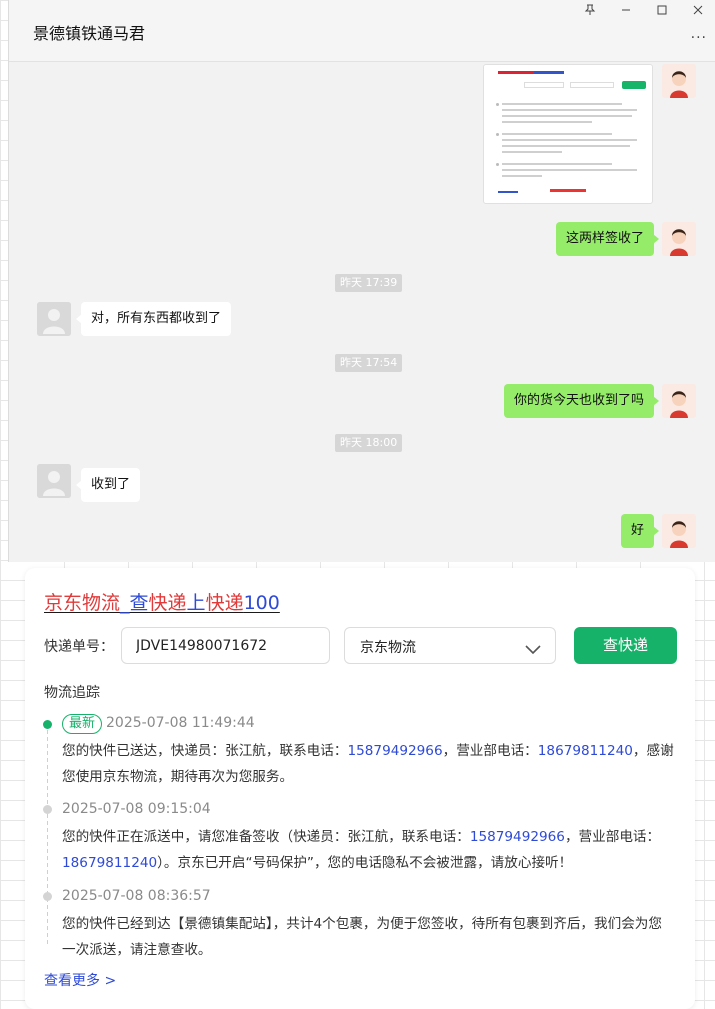 This screenshot has width=715, height=1009. Describe the element at coordinates (568, 134) in the screenshot. I see `image-message` at that location.